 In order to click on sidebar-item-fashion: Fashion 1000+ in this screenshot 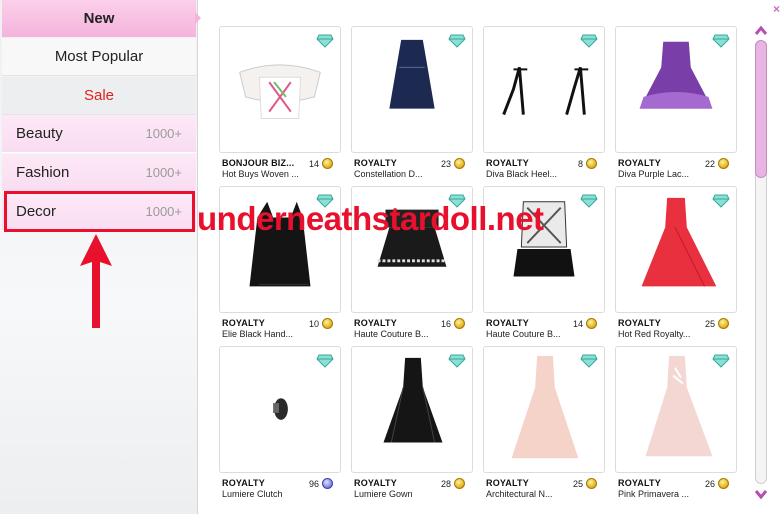, I will do `click(99, 173)`.